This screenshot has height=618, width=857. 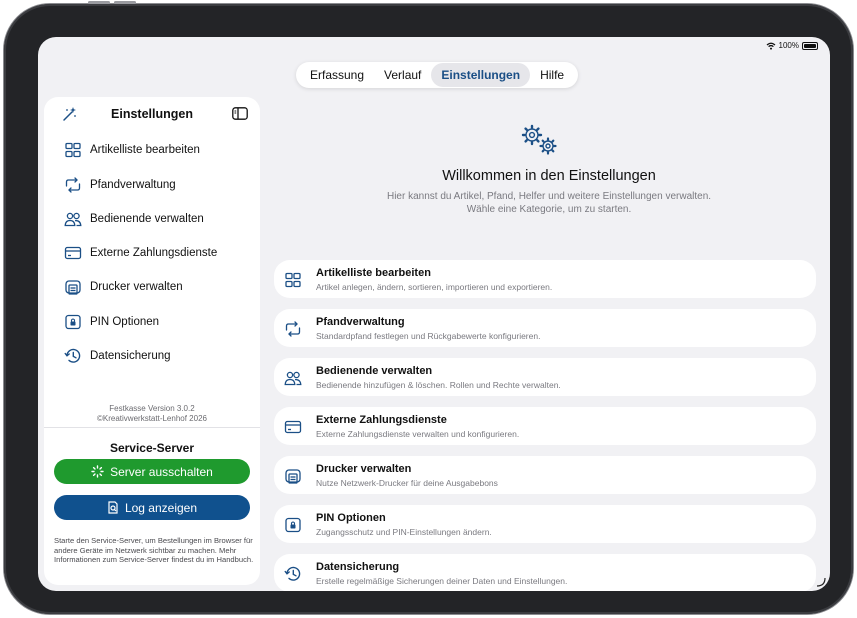 I want to click on sidebar-item-drucker: Drucker verwalten, so click(x=123, y=287).